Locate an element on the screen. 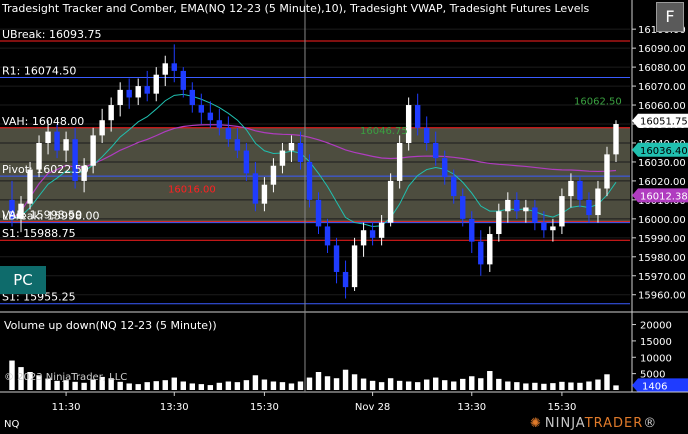 This screenshot has width=688, height=434. volume-marker: 1406 is located at coordinates (654, 386).